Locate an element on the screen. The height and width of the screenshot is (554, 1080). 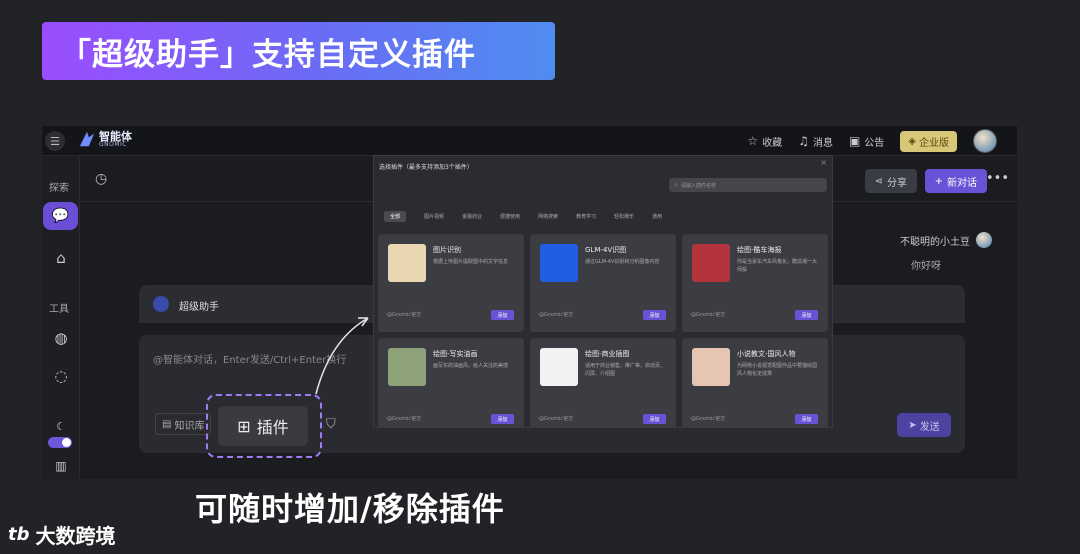
watermark: tb 大数跨境 is located at coordinates (62, 534).